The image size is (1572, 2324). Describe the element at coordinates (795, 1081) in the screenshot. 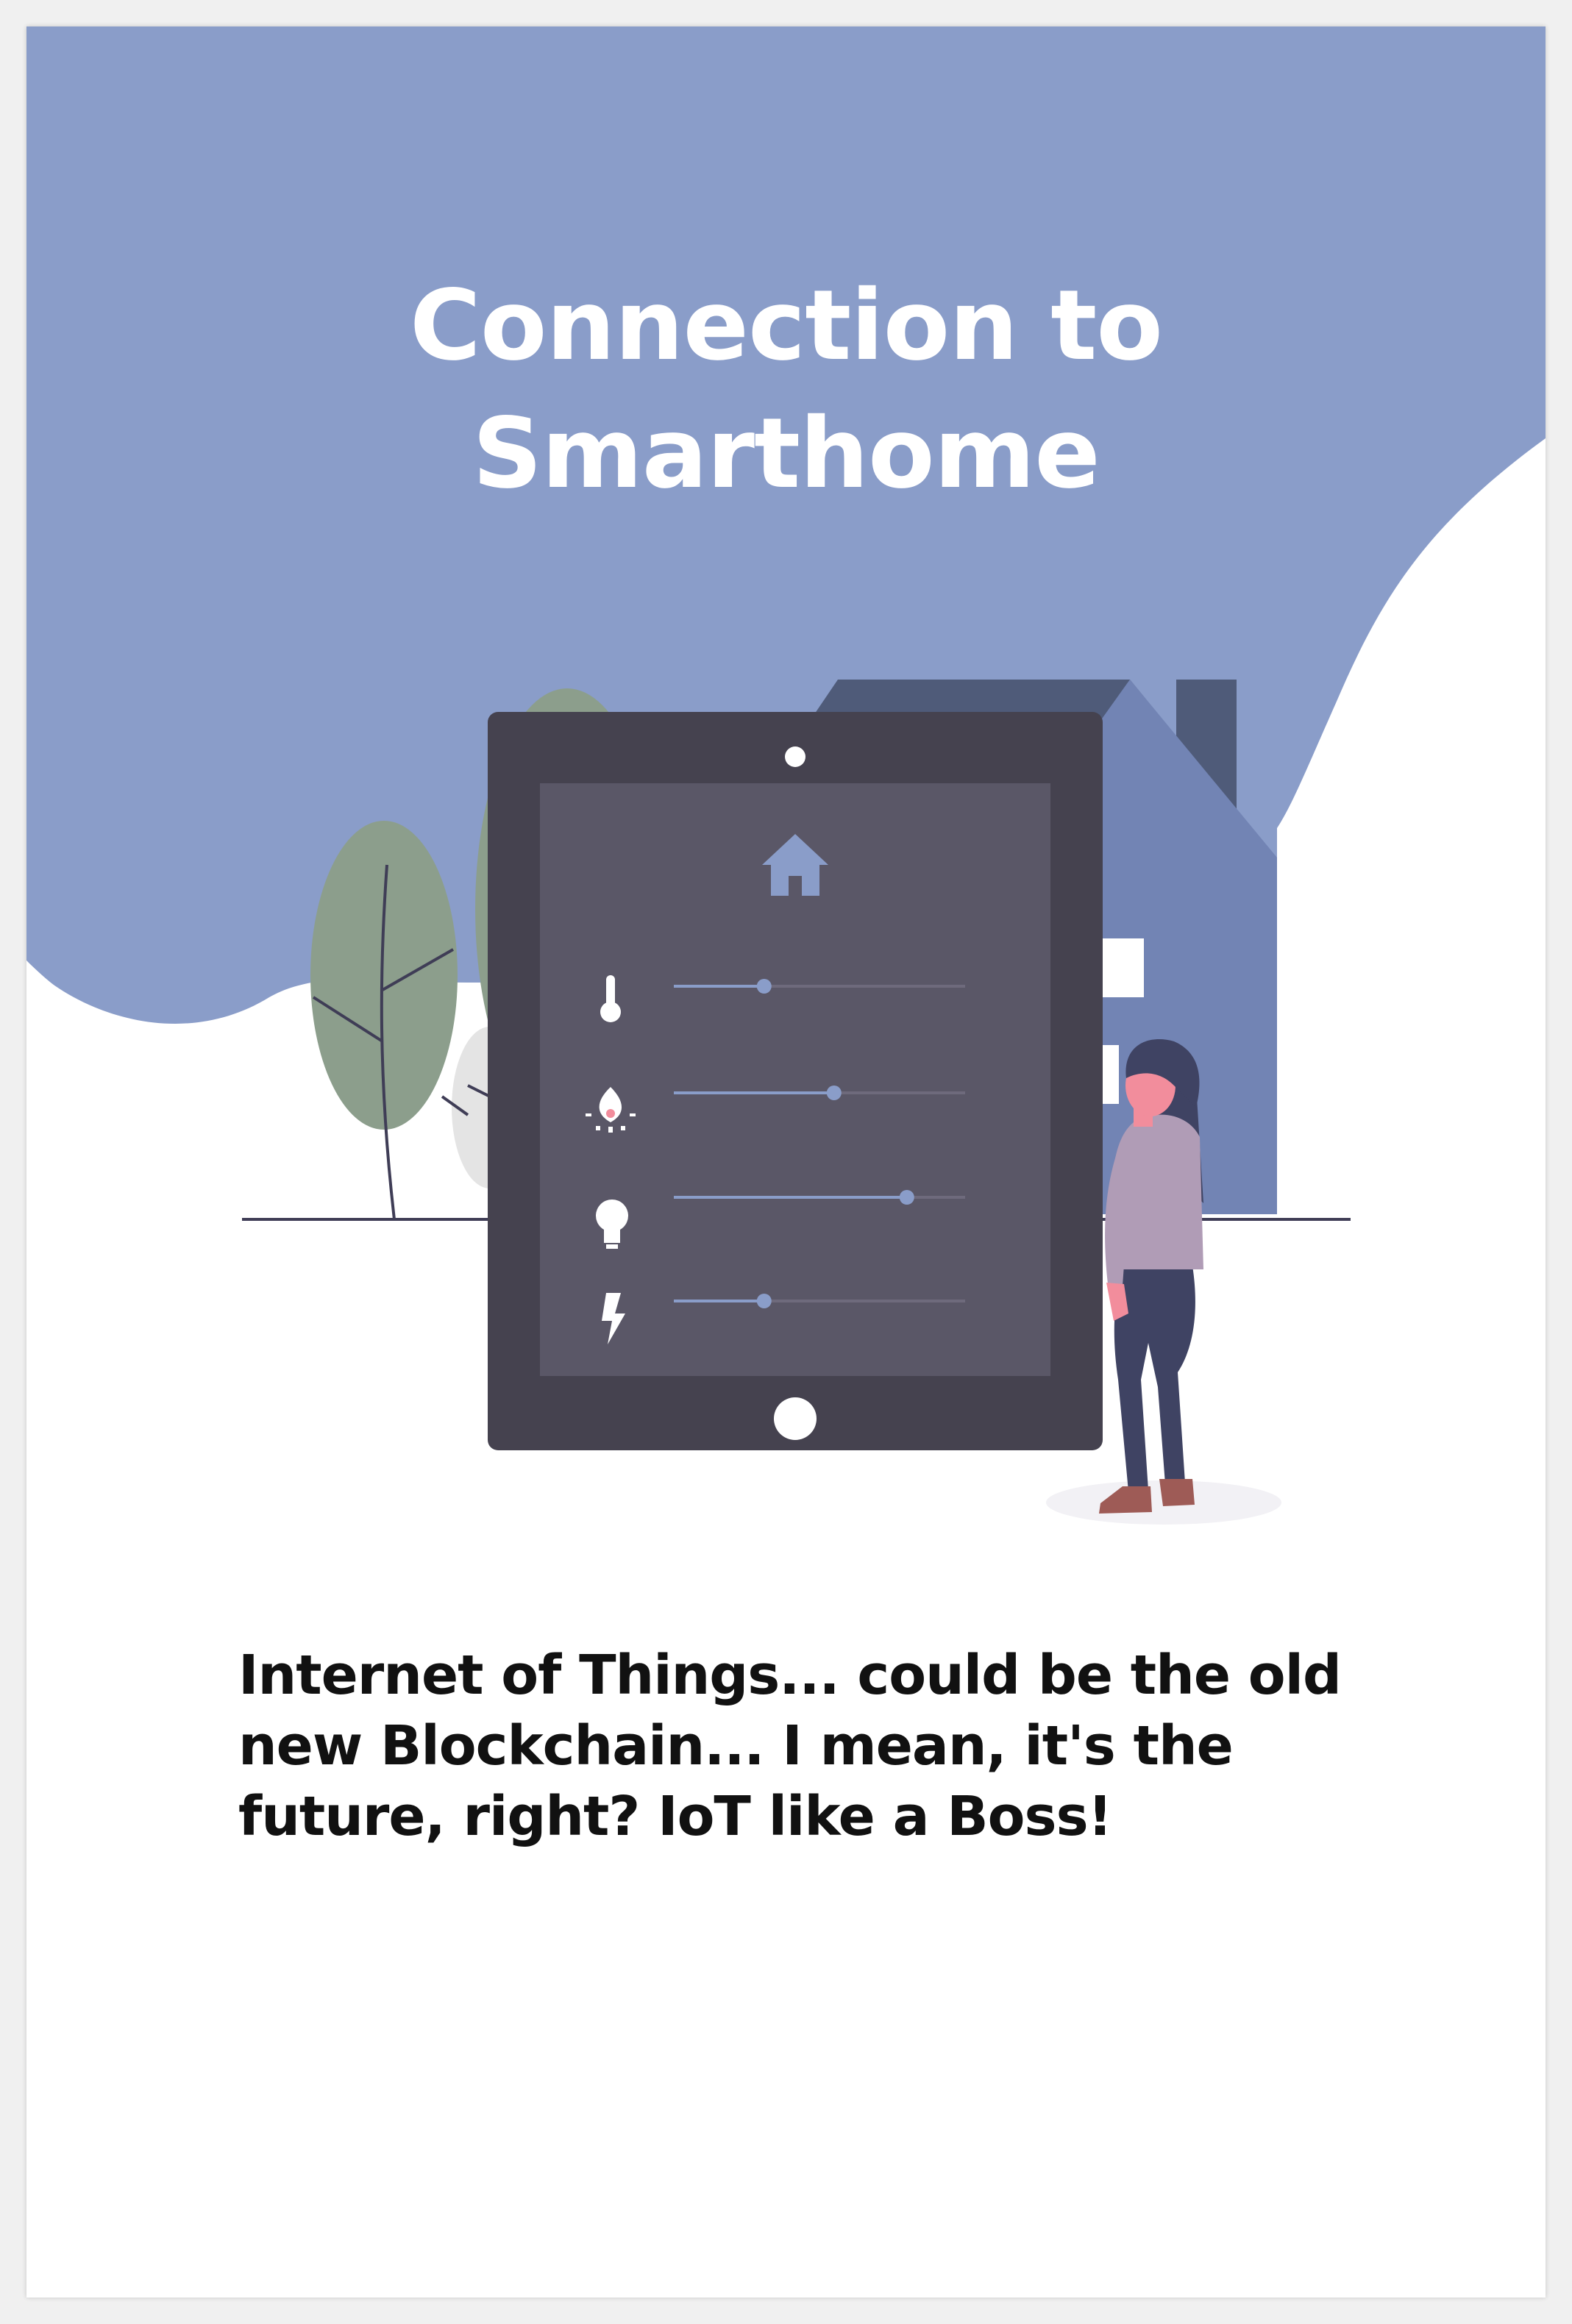

I see `tablet` at that location.